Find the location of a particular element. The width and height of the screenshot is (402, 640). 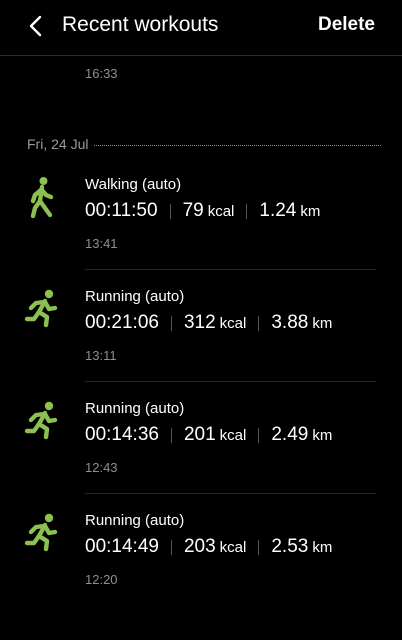

back-arrow-icon is located at coordinates (36, 26).